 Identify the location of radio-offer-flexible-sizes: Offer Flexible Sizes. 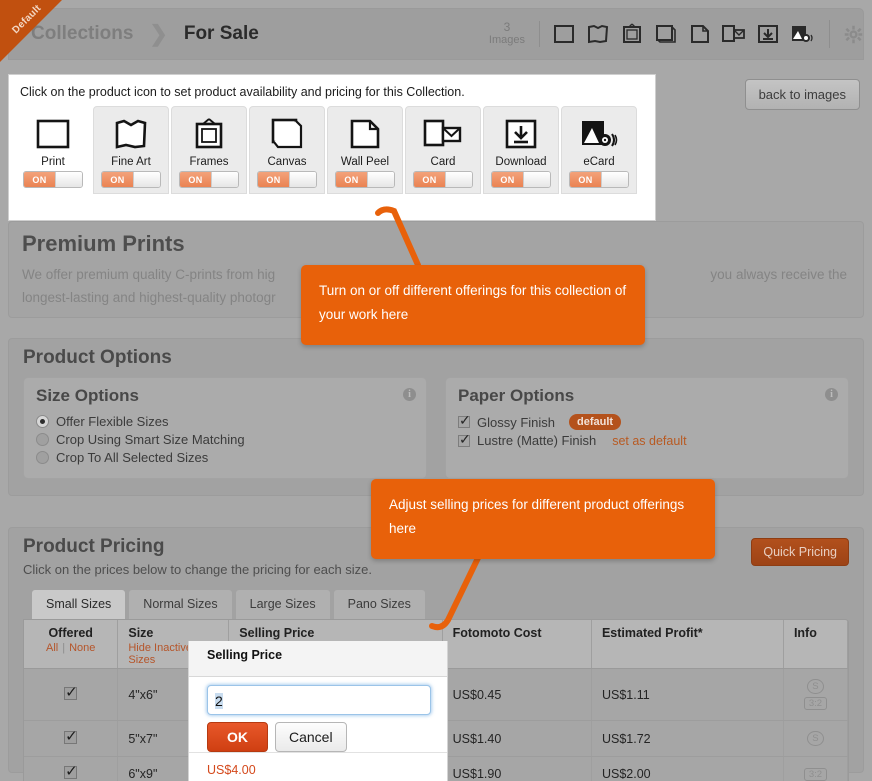
(225, 421).